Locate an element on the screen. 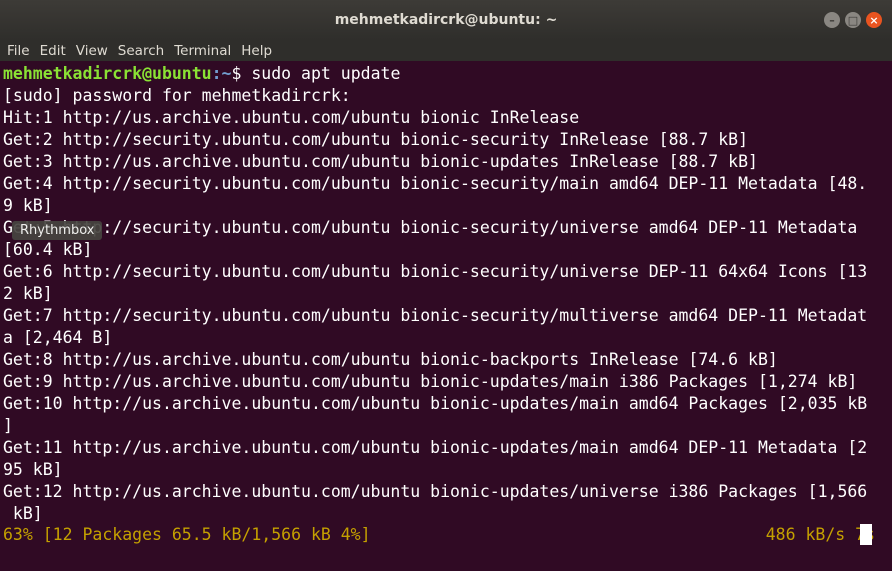 The width and height of the screenshot is (892, 571). title-bar: mehmetkadircrk@ubuntu: ~ – □ × is located at coordinates (446, 20).